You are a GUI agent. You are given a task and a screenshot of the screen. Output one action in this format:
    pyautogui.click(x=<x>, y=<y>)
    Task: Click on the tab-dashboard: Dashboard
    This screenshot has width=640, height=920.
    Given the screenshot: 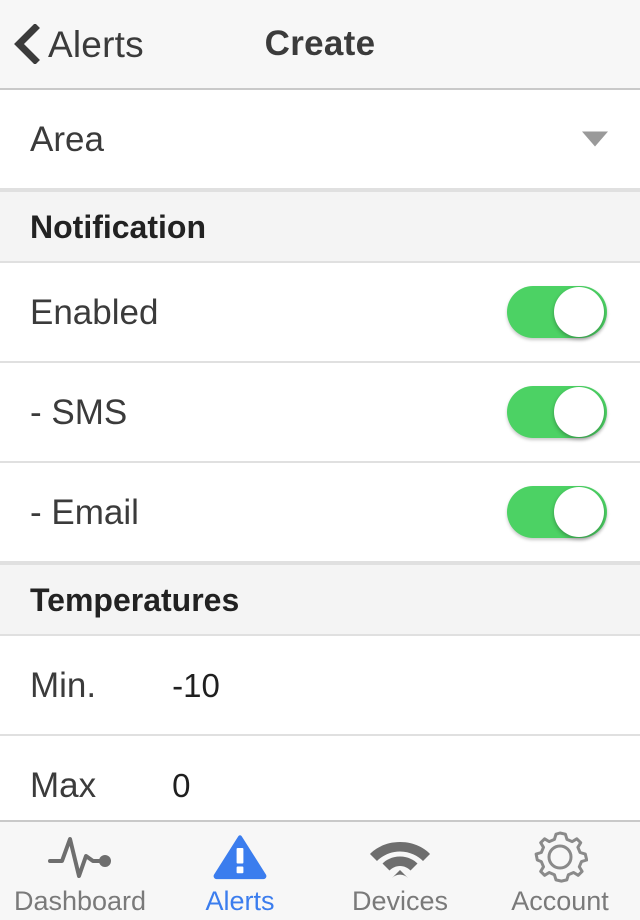 What is the action you would take?
    pyautogui.click(x=80, y=871)
    